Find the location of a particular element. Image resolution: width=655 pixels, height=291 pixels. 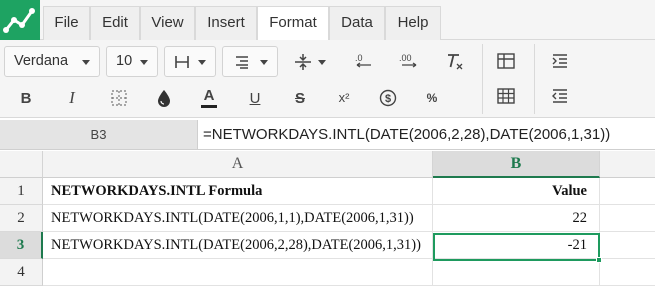

menu-insert: Insert is located at coordinates (226, 23).